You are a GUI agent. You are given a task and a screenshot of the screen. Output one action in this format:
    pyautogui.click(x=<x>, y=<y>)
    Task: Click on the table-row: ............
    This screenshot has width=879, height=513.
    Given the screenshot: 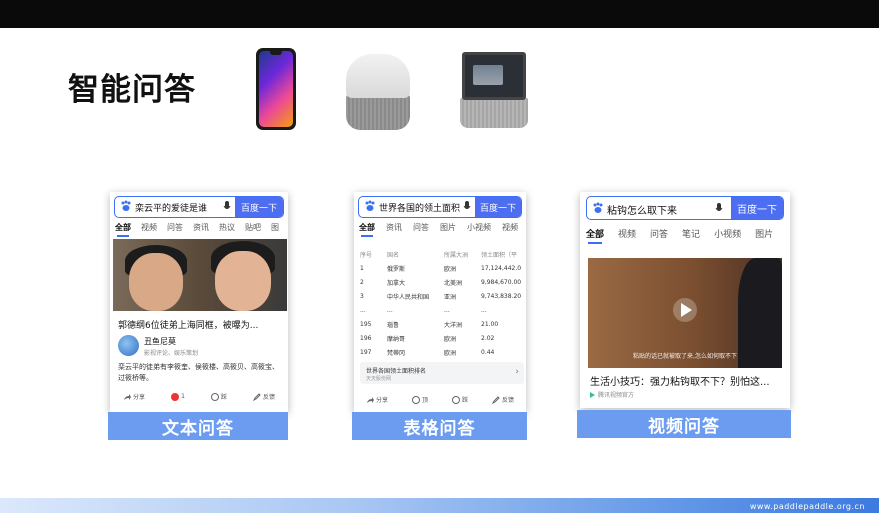 What is the action you would take?
    pyautogui.click(x=423, y=310)
    